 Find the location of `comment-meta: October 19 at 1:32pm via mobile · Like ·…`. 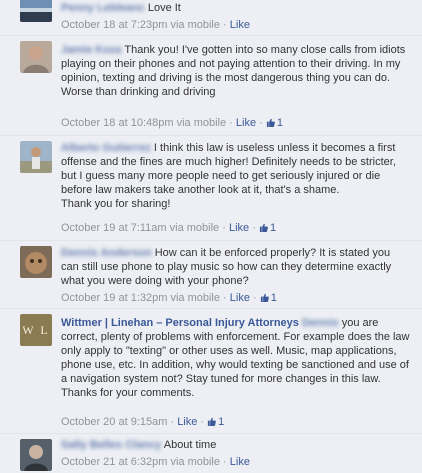

comment-meta: October 19 at 1:32pm via mobile · Like ·… is located at coordinates (169, 298).